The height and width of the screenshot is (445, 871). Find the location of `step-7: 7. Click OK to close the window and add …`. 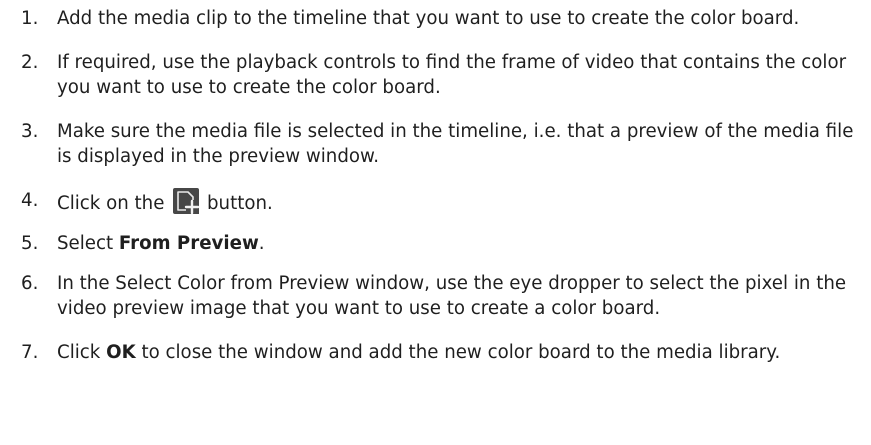

step-7: 7. Click OK to close the window and add … is located at coordinates (443, 352).